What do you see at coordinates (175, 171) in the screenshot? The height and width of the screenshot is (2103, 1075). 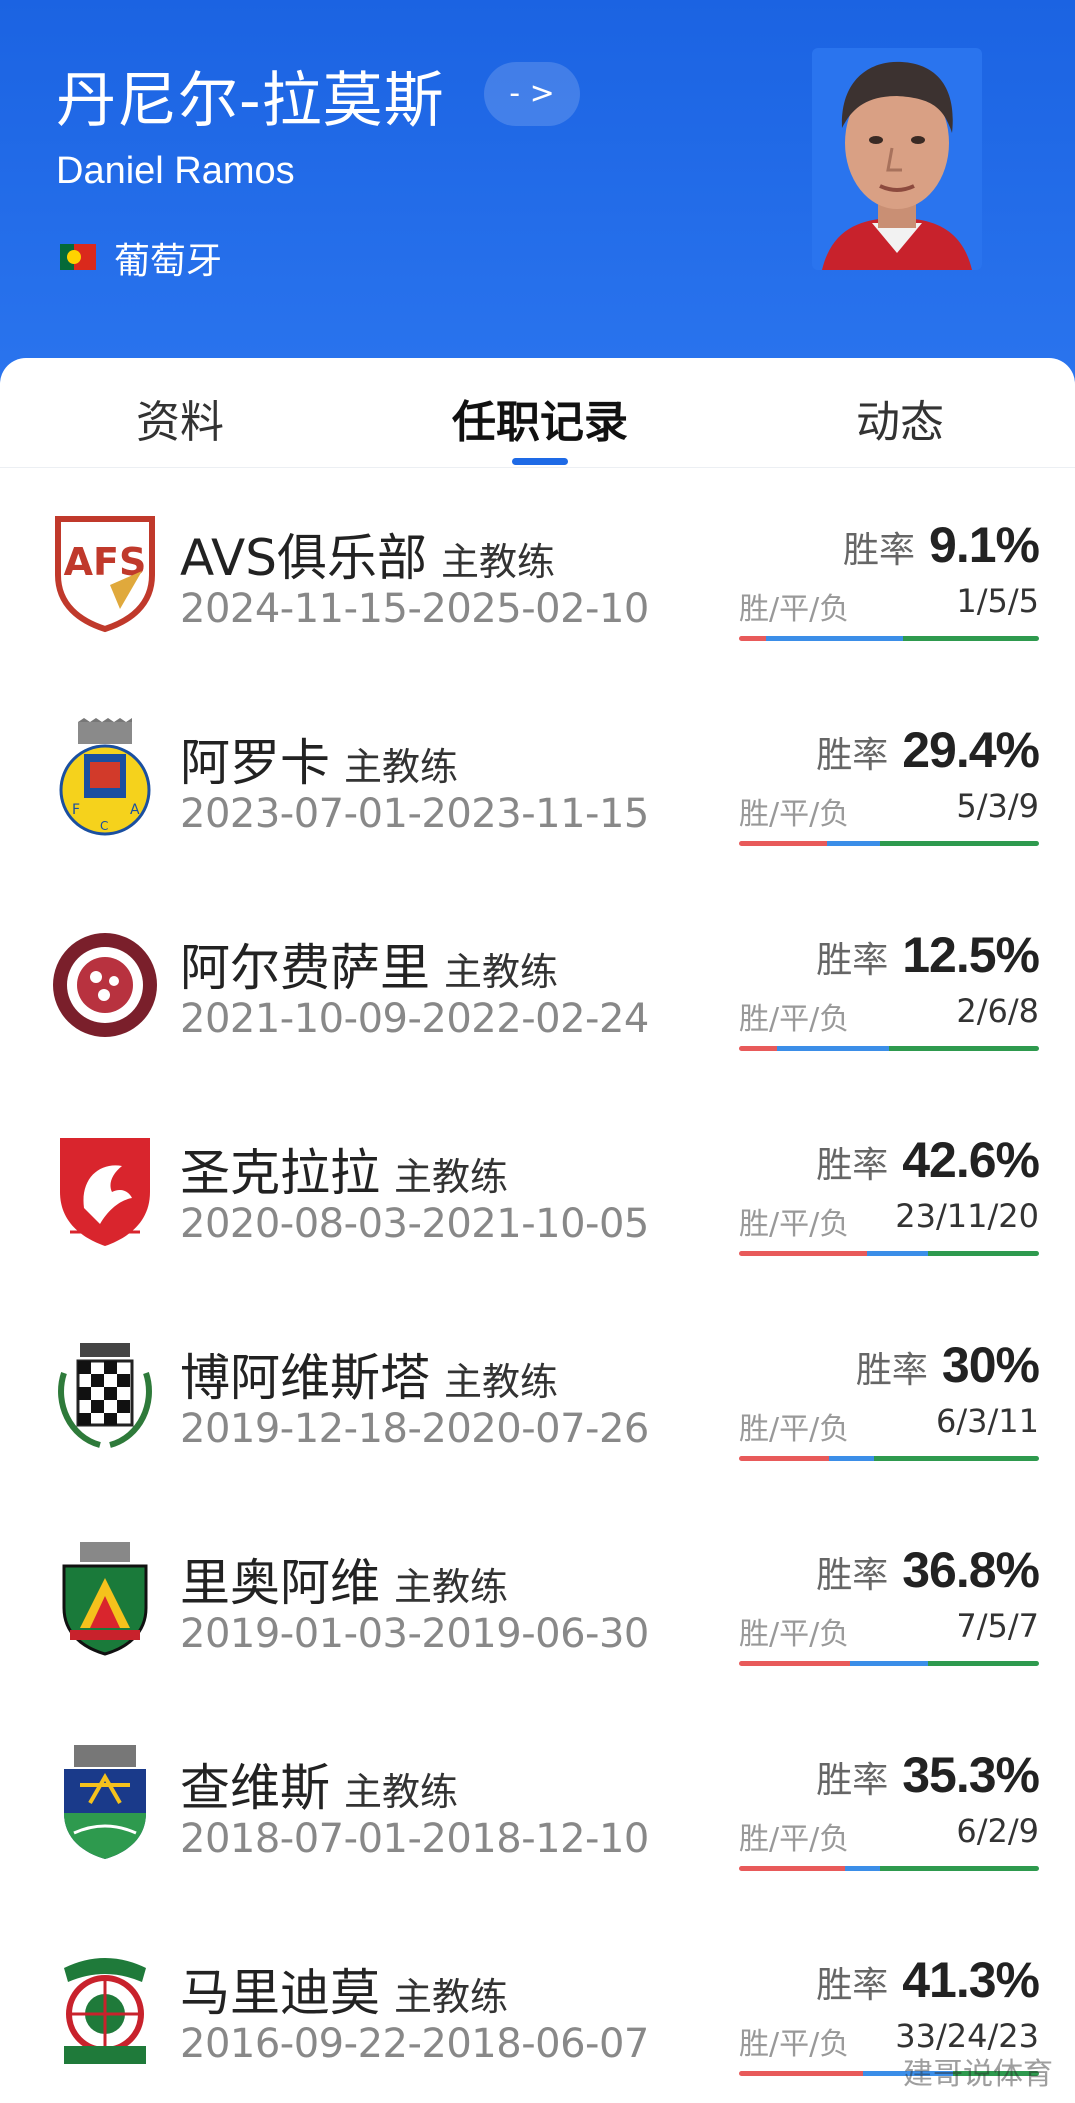 I see `coach-name-en: Daniel Ramos` at bounding box center [175, 171].